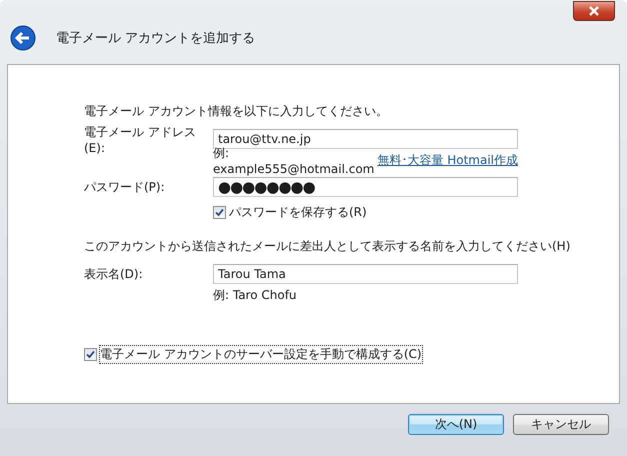 The height and width of the screenshot is (456, 627). I want to click on close-icon, so click(594, 11).